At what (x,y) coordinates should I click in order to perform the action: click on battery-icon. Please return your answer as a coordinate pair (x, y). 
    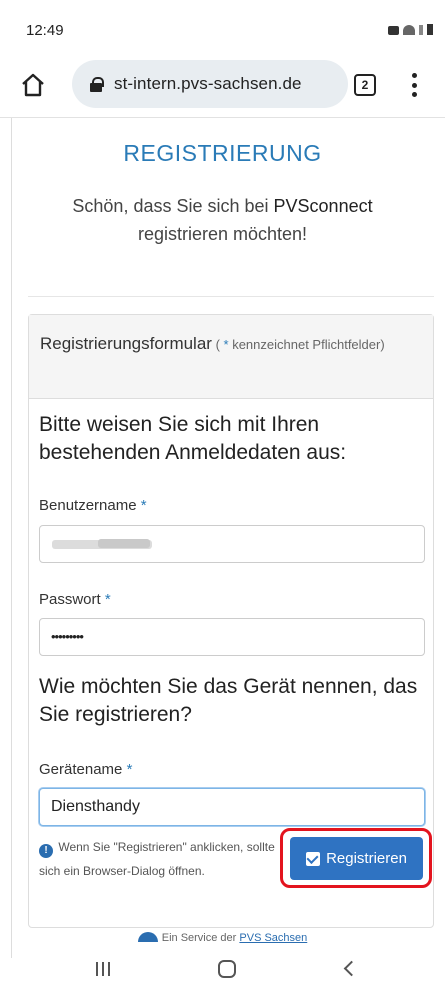
    Looking at the image, I should click on (430, 29).